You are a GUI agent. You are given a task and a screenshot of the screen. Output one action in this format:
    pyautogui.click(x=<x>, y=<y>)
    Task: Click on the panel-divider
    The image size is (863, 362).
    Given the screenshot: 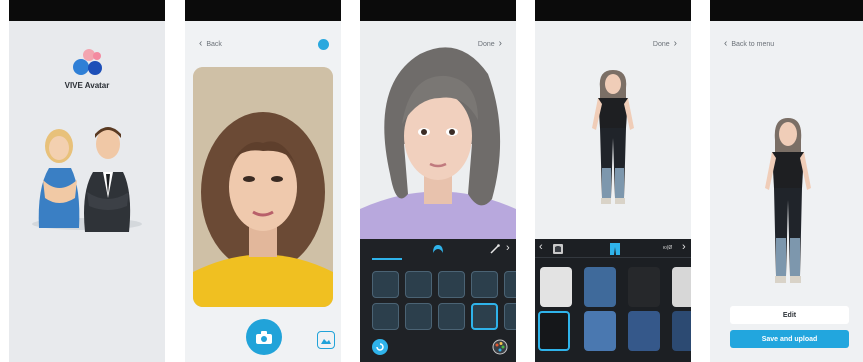 What is the action you would take?
    pyautogui.click(x=613, y=257)
    